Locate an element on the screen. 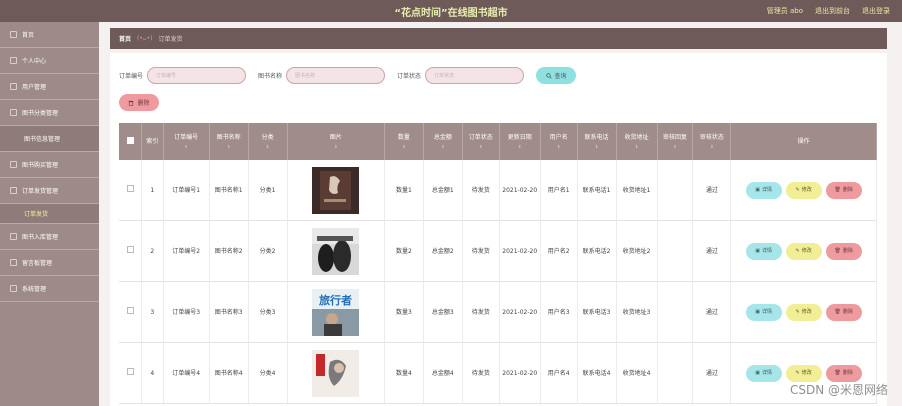  sidebar-item-order-shipping: 订单发货管理 is located at coordinates (49, 191).